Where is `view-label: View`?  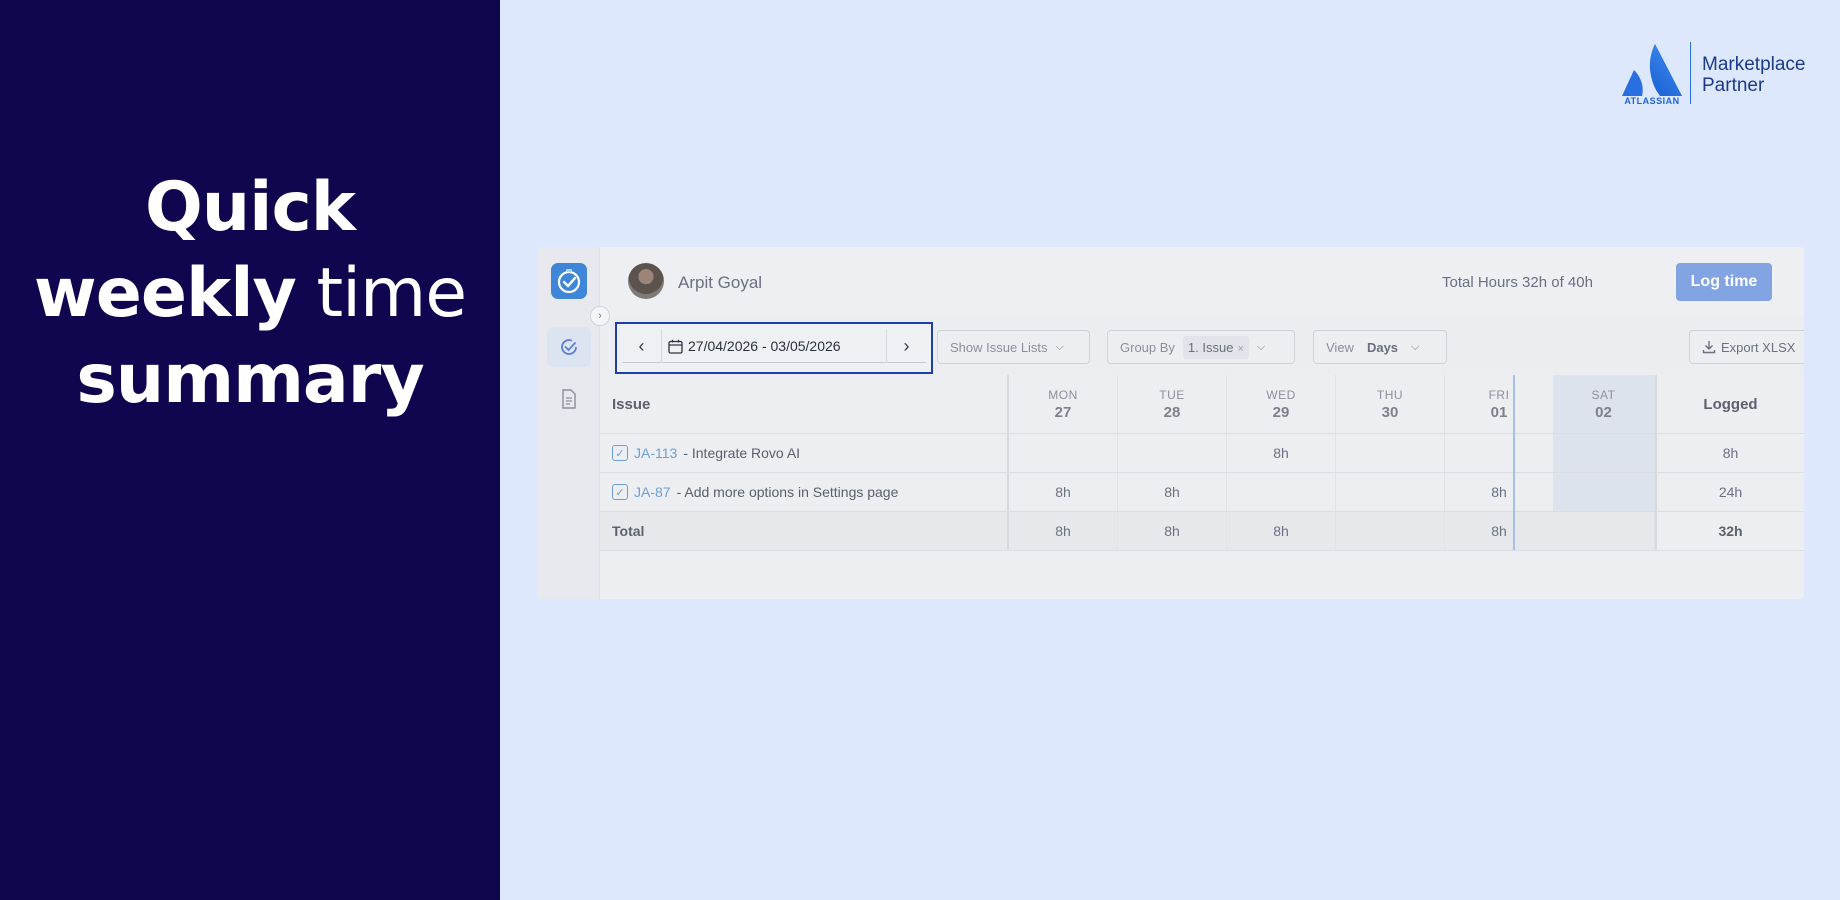 view-label: View is located at coordinates (1340, 347).